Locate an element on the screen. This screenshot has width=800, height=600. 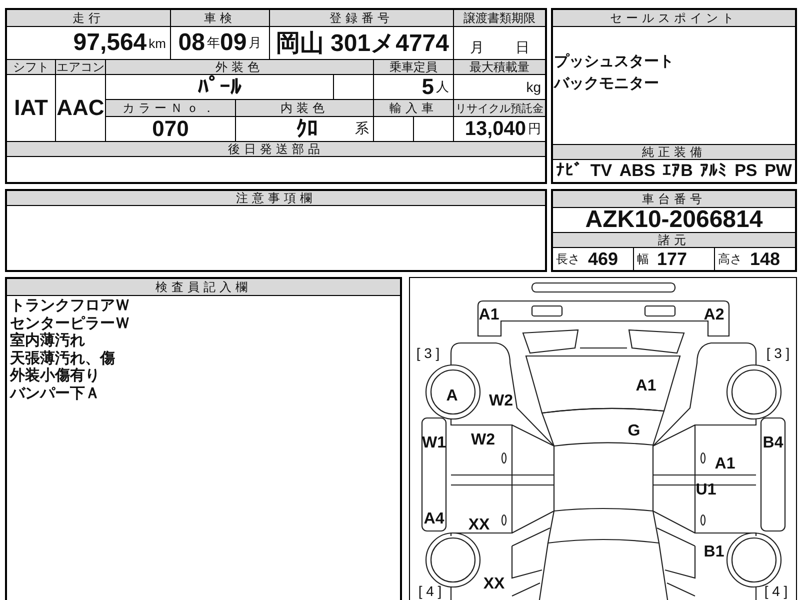
field-value: ｸﾛ is located at coordinates (307, 129).